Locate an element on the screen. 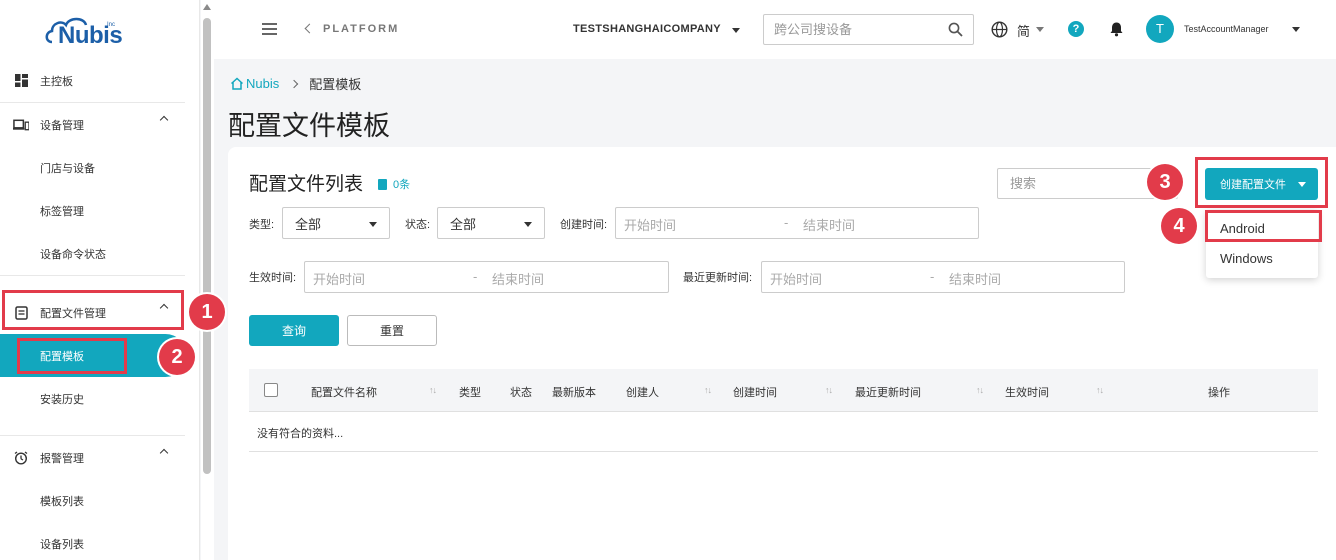 The image size is (1336, 560). chevron-left-icon is located at coordinates (309, 28).